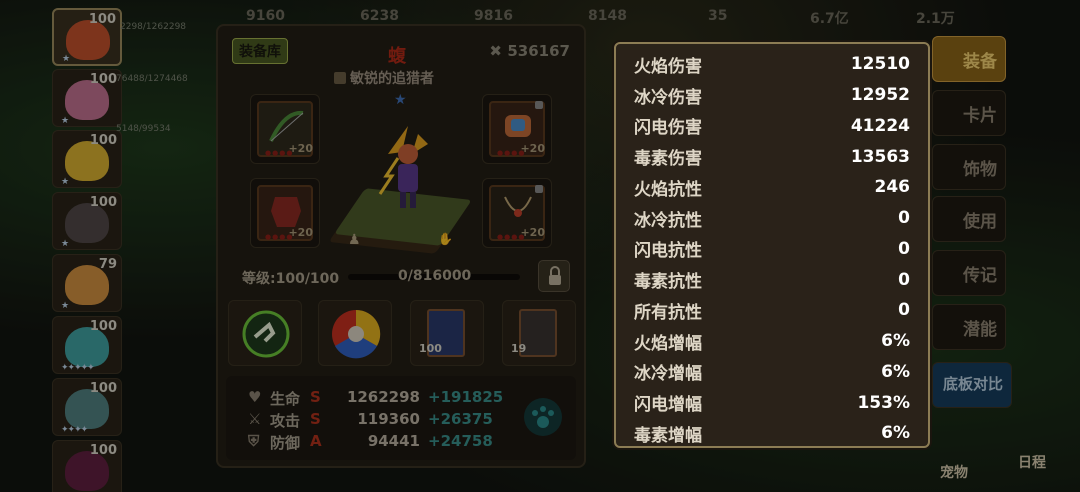  Describe the element at coordinates (880, 156) in the screenshot. I see `stat-val: 13563` at that location.